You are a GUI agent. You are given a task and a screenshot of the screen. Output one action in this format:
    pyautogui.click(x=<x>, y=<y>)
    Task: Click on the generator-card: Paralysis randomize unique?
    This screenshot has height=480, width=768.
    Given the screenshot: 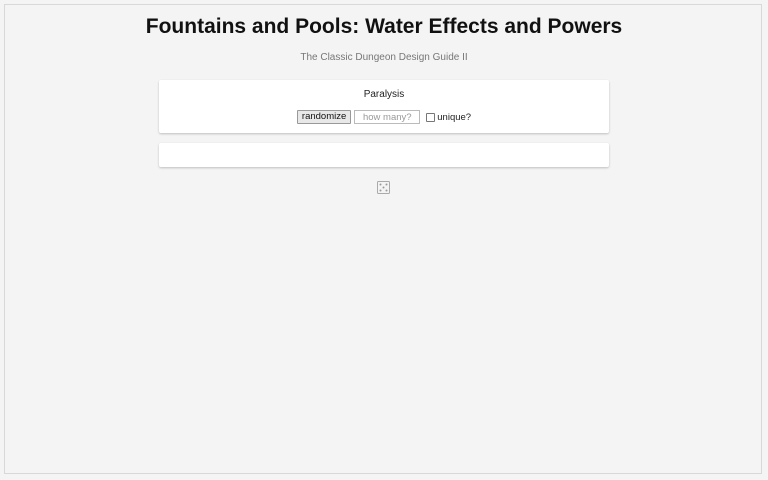 What is the action you would take?
    pyautogui.click(x=384, y=106)
    